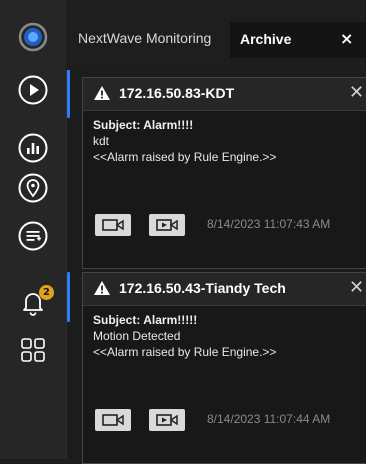 The image size is (366, 464). What do you see at coordinates (177, 93) in the screenshot?
I see `alarm-title: 172.16.50.83-KDT` at bounding box center [177, 93].